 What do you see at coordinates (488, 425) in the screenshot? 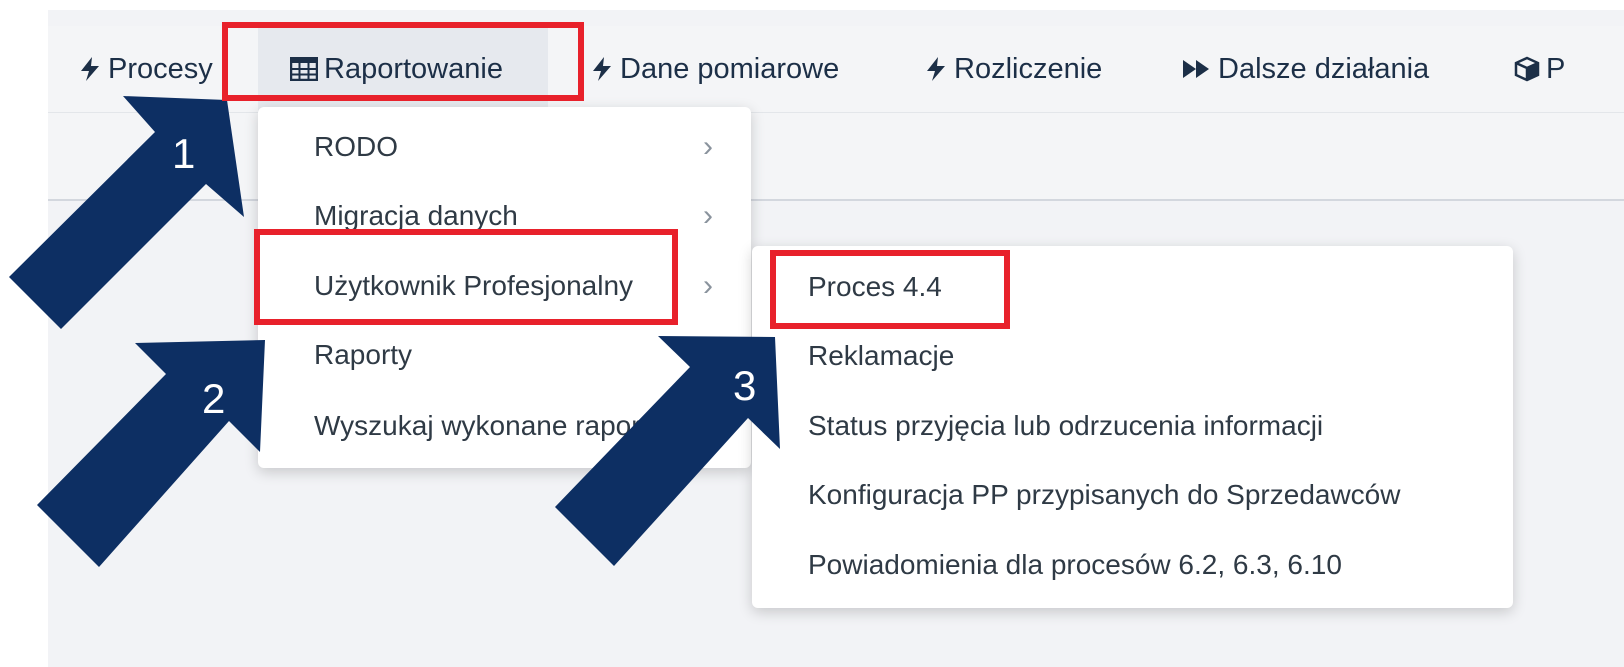
I see `menu-item-label: Wyszukaj wykonane raporty` at bounding box center [488, 425].